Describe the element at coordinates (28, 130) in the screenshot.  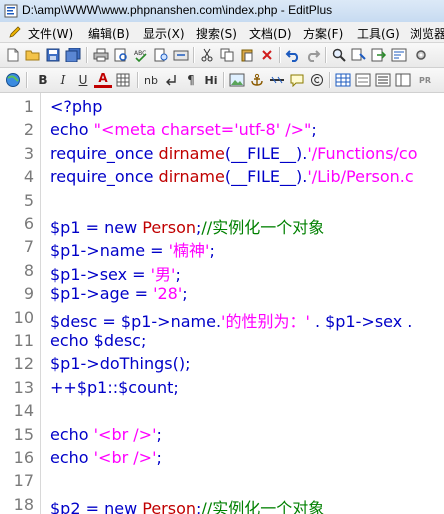
I see `line-number: 2` at that location.